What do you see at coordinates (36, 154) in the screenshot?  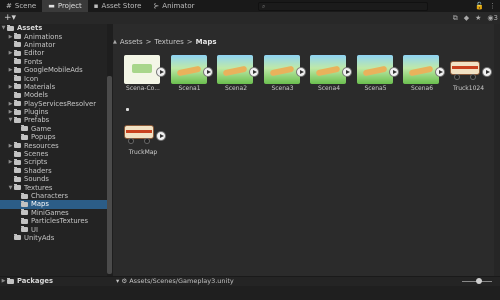 I see `tree-item-label: Scenes` at bounding box center [36, 154].